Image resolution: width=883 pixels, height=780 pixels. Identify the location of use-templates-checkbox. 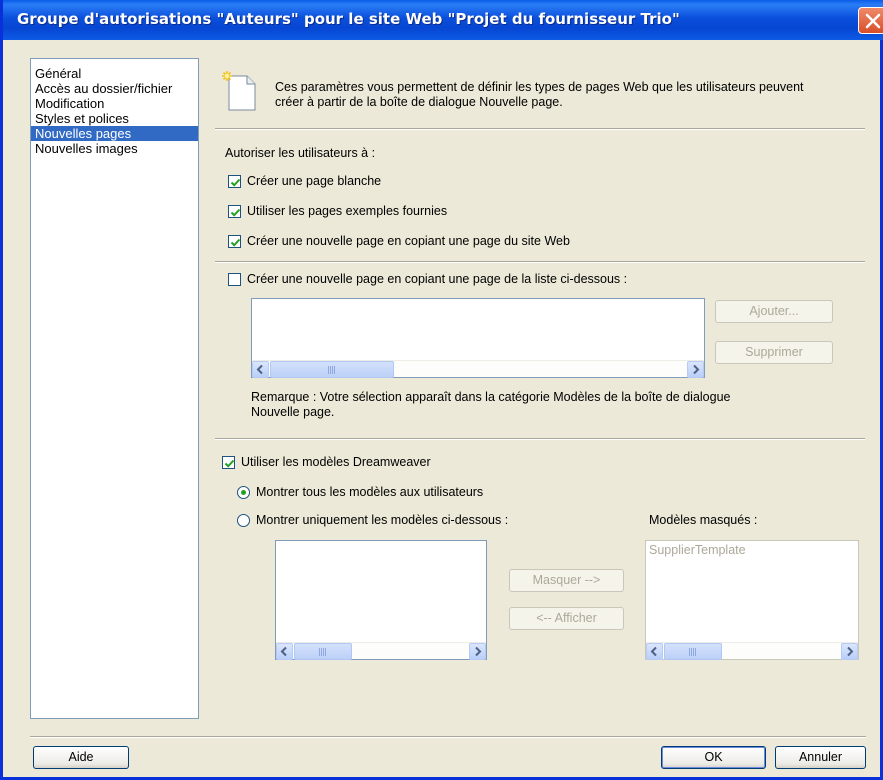
(228, 462).